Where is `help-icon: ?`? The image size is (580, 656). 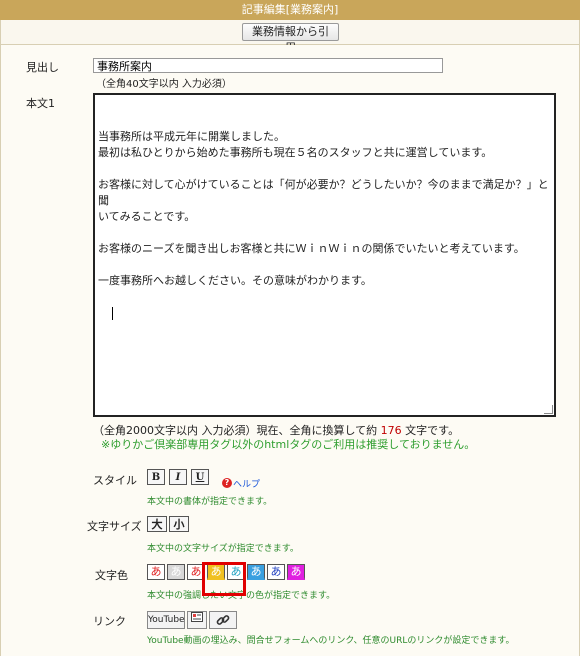
help-icon: ? is located at coordinates (227, 483).